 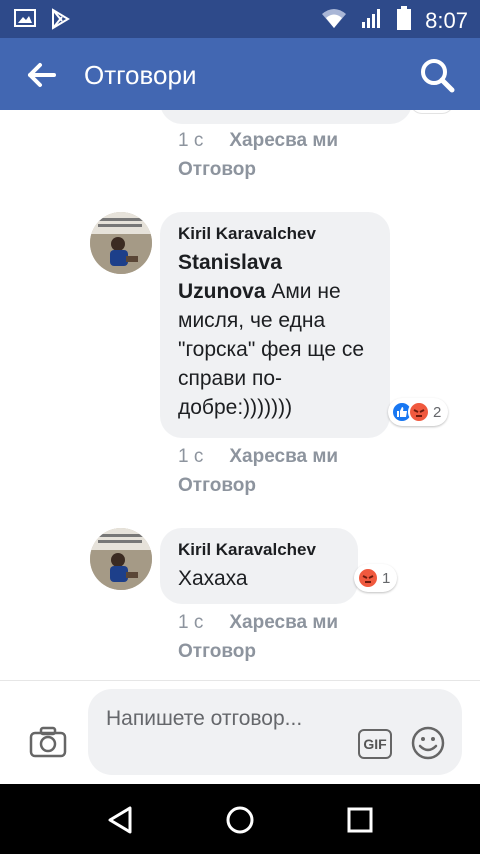 I want to click on nav-back-button, so click(x=122, y=820).